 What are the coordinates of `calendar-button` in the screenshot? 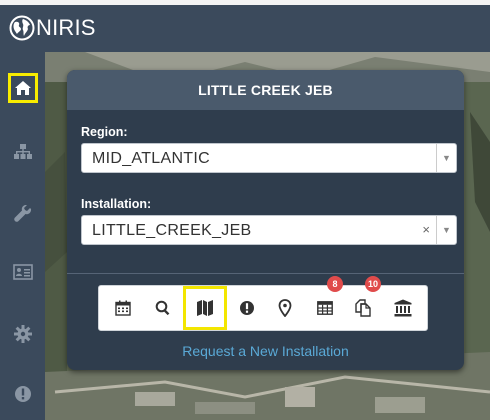 It's located at (123, 308).